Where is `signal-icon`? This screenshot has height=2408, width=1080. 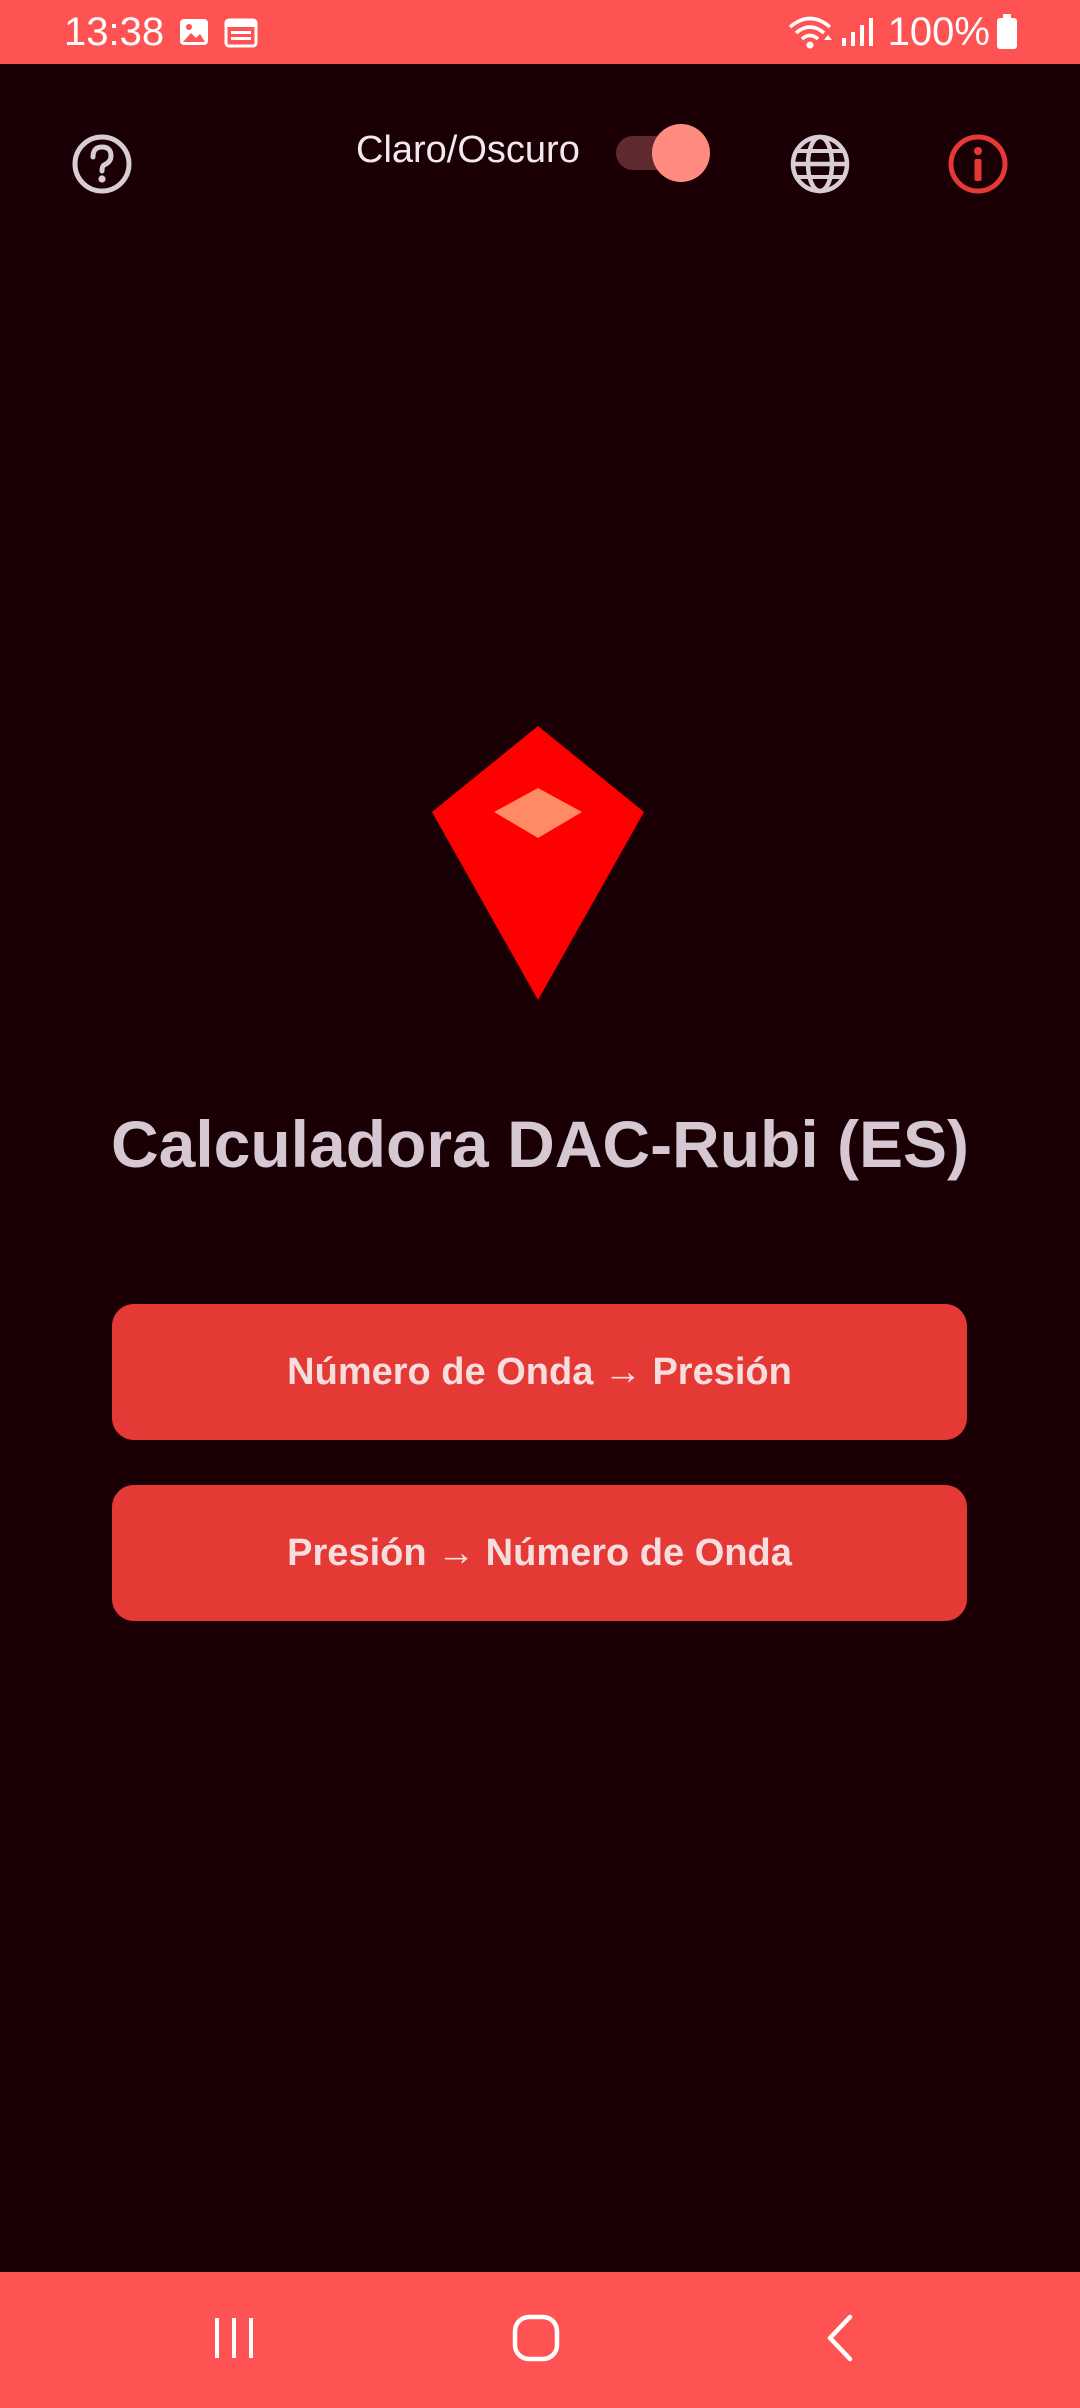
signal-icon is located at coordinates (858, 34).